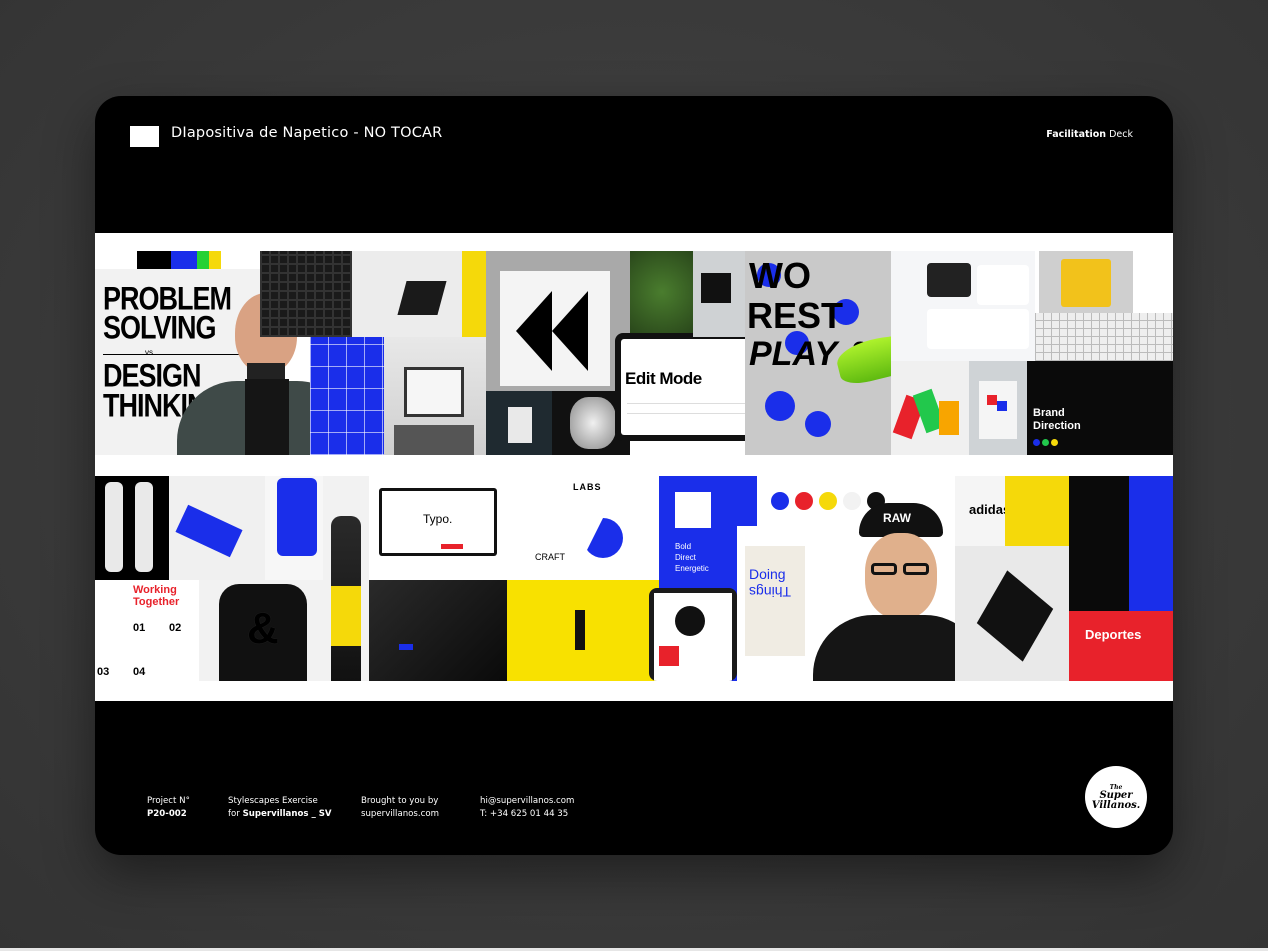  What do you see at coordinates (144, 136) in the screenshot?
I see `slide-thumbnail-icon` at bounding box center [144, 136].